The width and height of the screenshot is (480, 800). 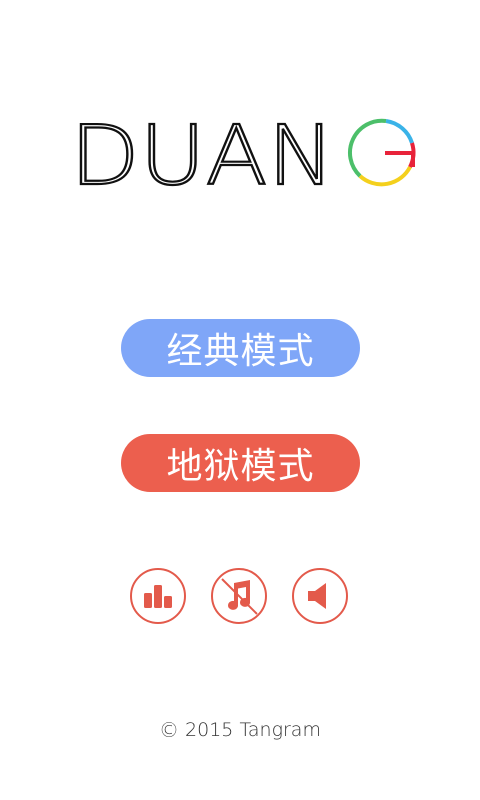 I want to click on rank-bars-icon, so click(x=158, y=596).